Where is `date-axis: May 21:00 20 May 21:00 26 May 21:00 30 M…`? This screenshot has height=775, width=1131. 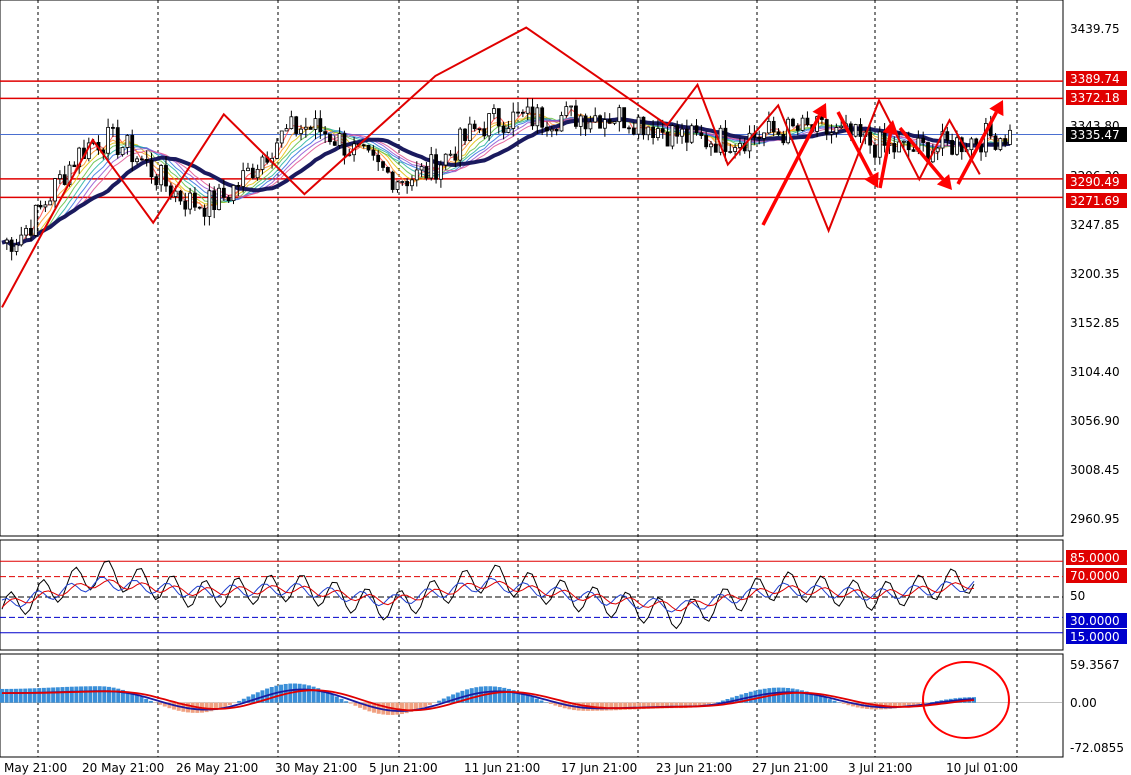 date-axis: May 21:00 20 May 21:00 26 May 21:00 30 M… is located at coordinates (511, 768).